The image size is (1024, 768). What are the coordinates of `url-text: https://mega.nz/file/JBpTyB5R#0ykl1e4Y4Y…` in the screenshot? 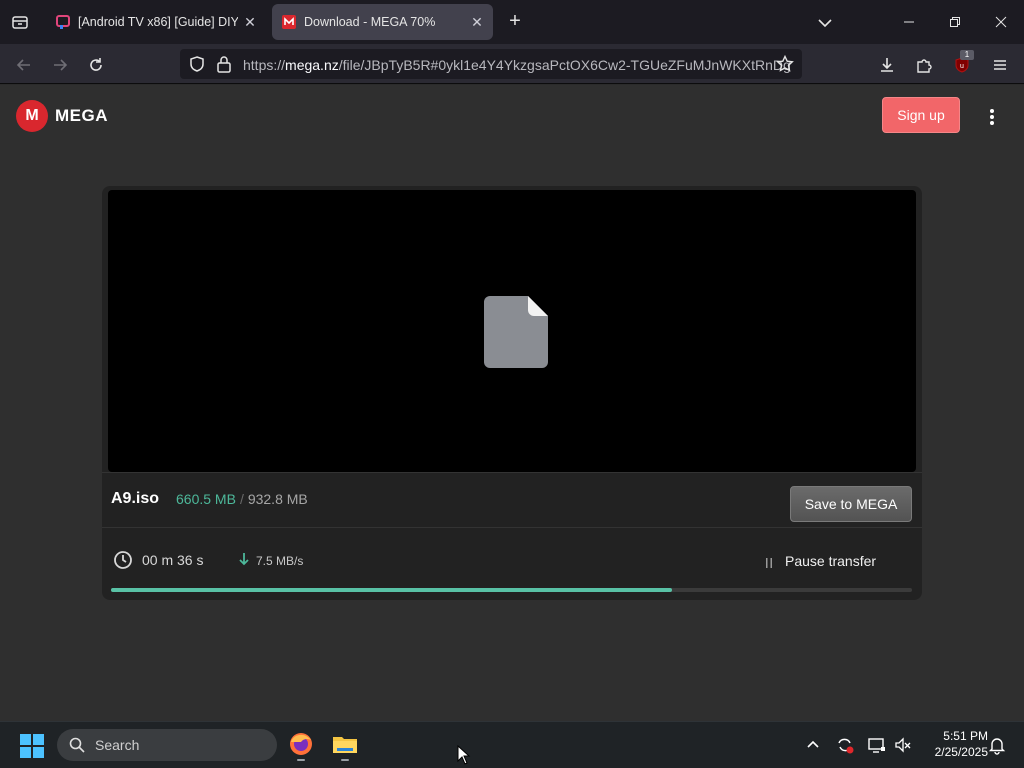 It's located at (517, 65).